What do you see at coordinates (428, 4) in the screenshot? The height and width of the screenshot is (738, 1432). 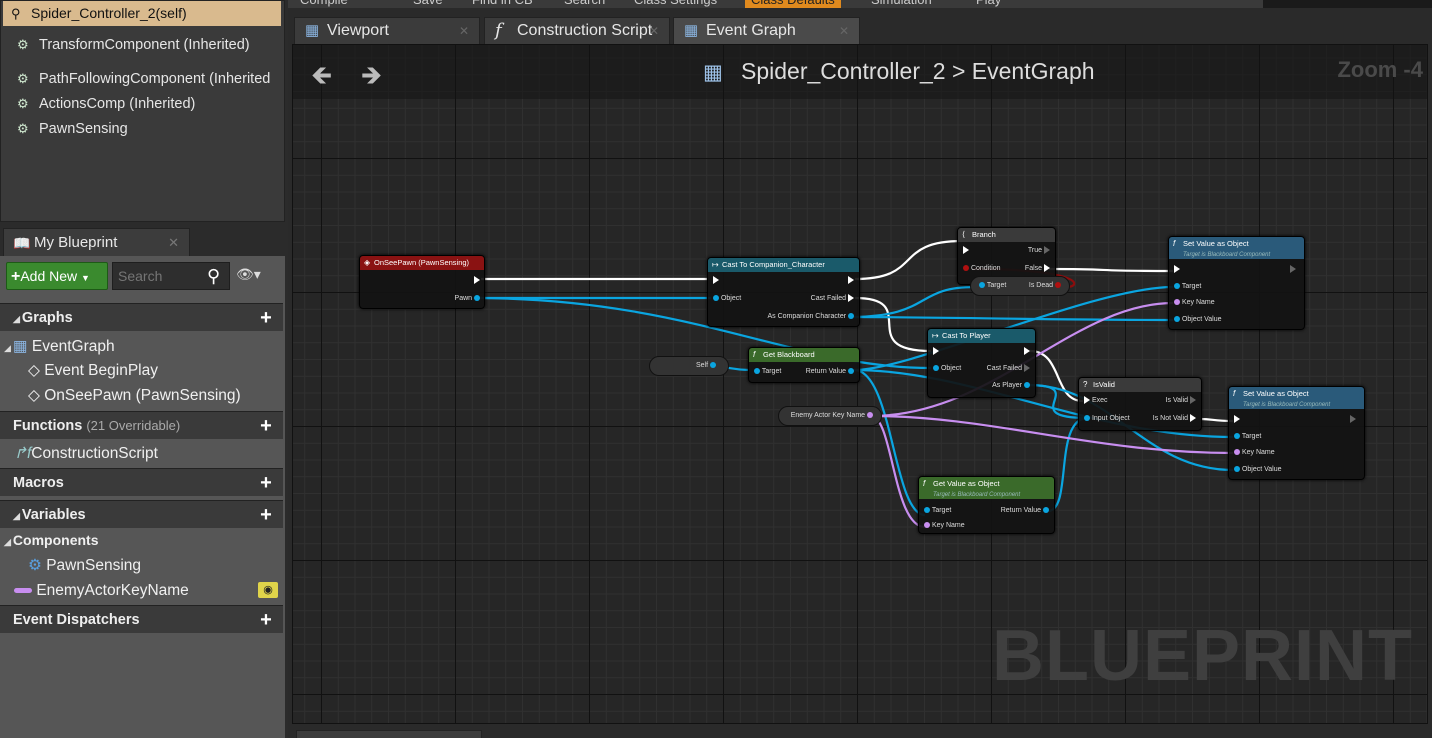 I see `save-button: Save` at bounding box center [428, 4].